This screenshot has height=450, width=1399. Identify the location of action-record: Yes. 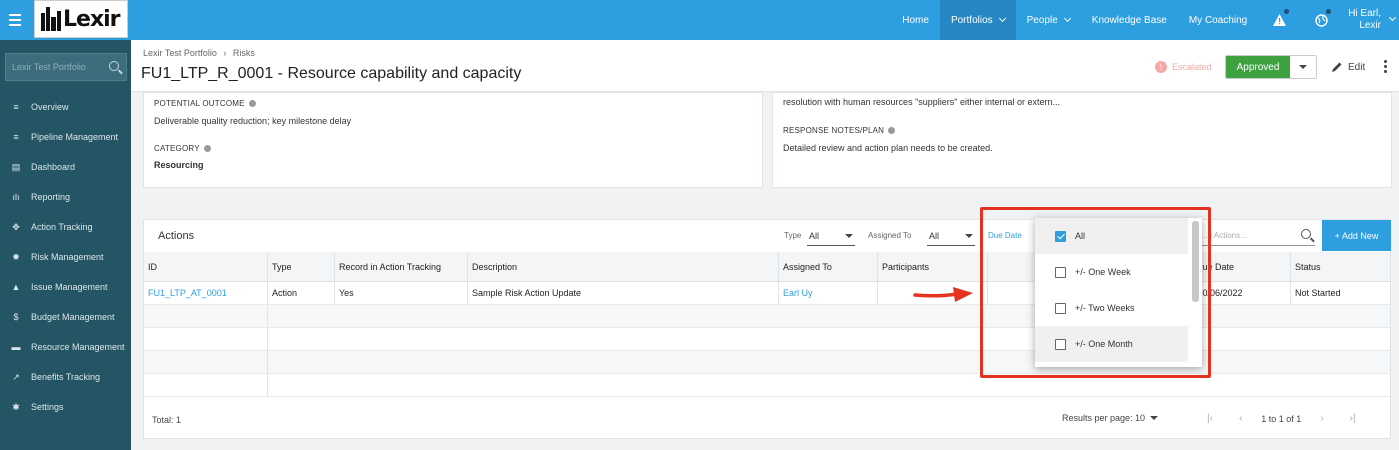
(401, 293).